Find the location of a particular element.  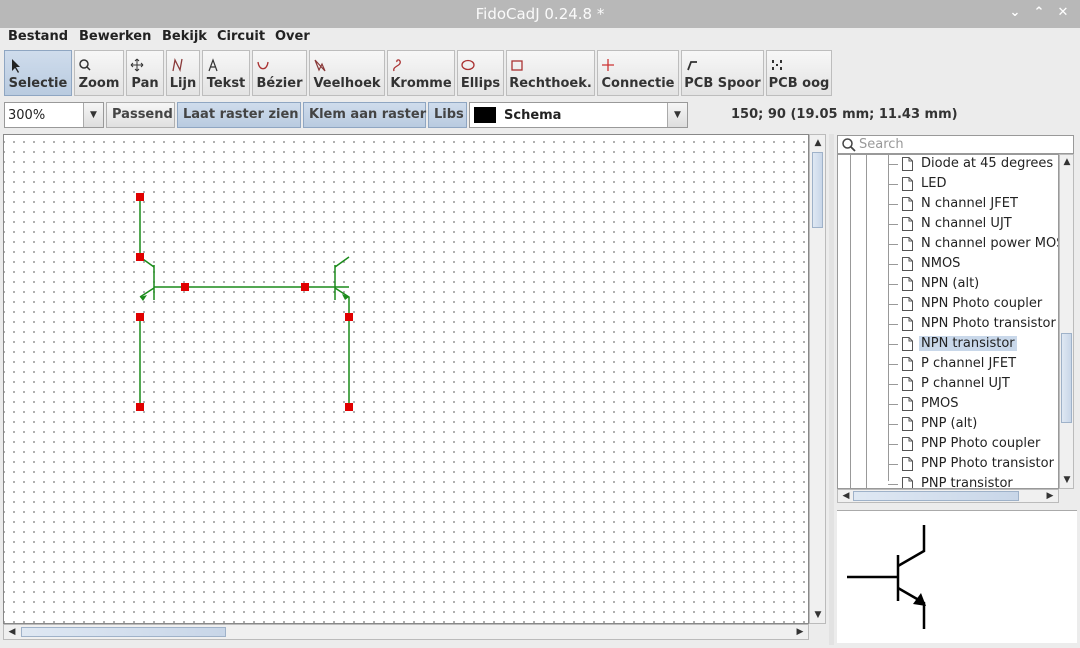

tool-veelhoek-button: Veelhoek is located at coordinates (347, 73).